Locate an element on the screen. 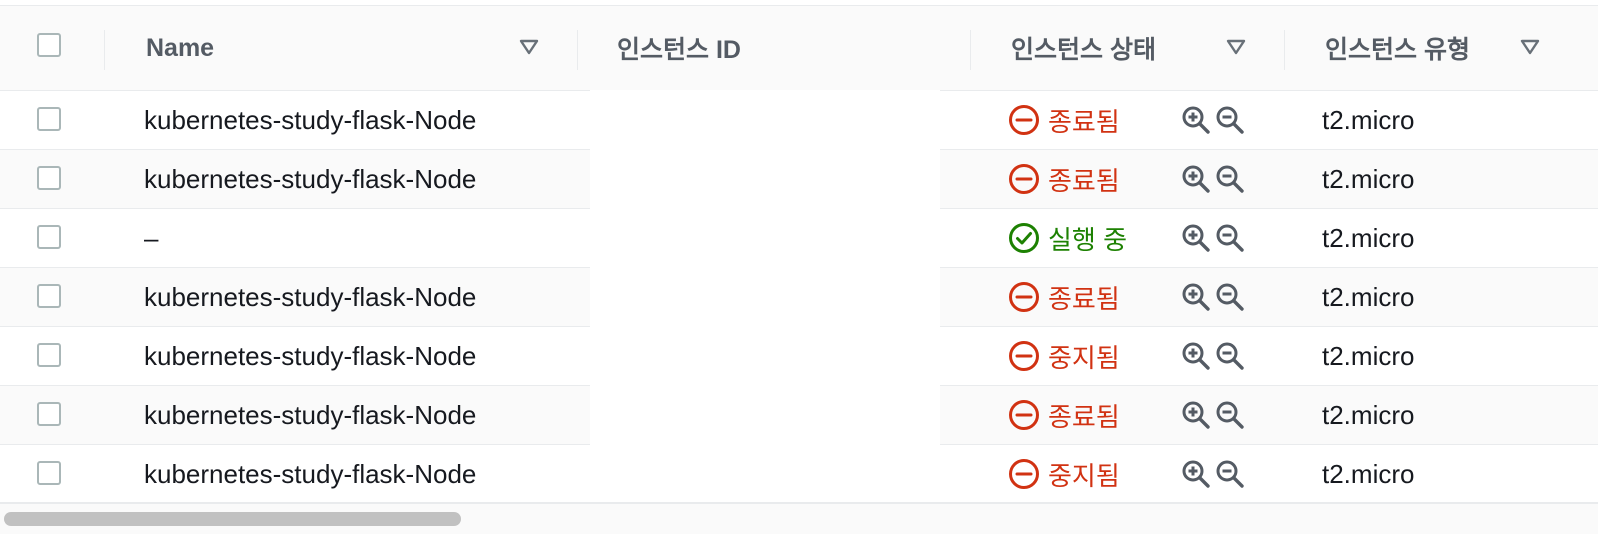  column-header-name: Name is located at coordinates (180, 48).